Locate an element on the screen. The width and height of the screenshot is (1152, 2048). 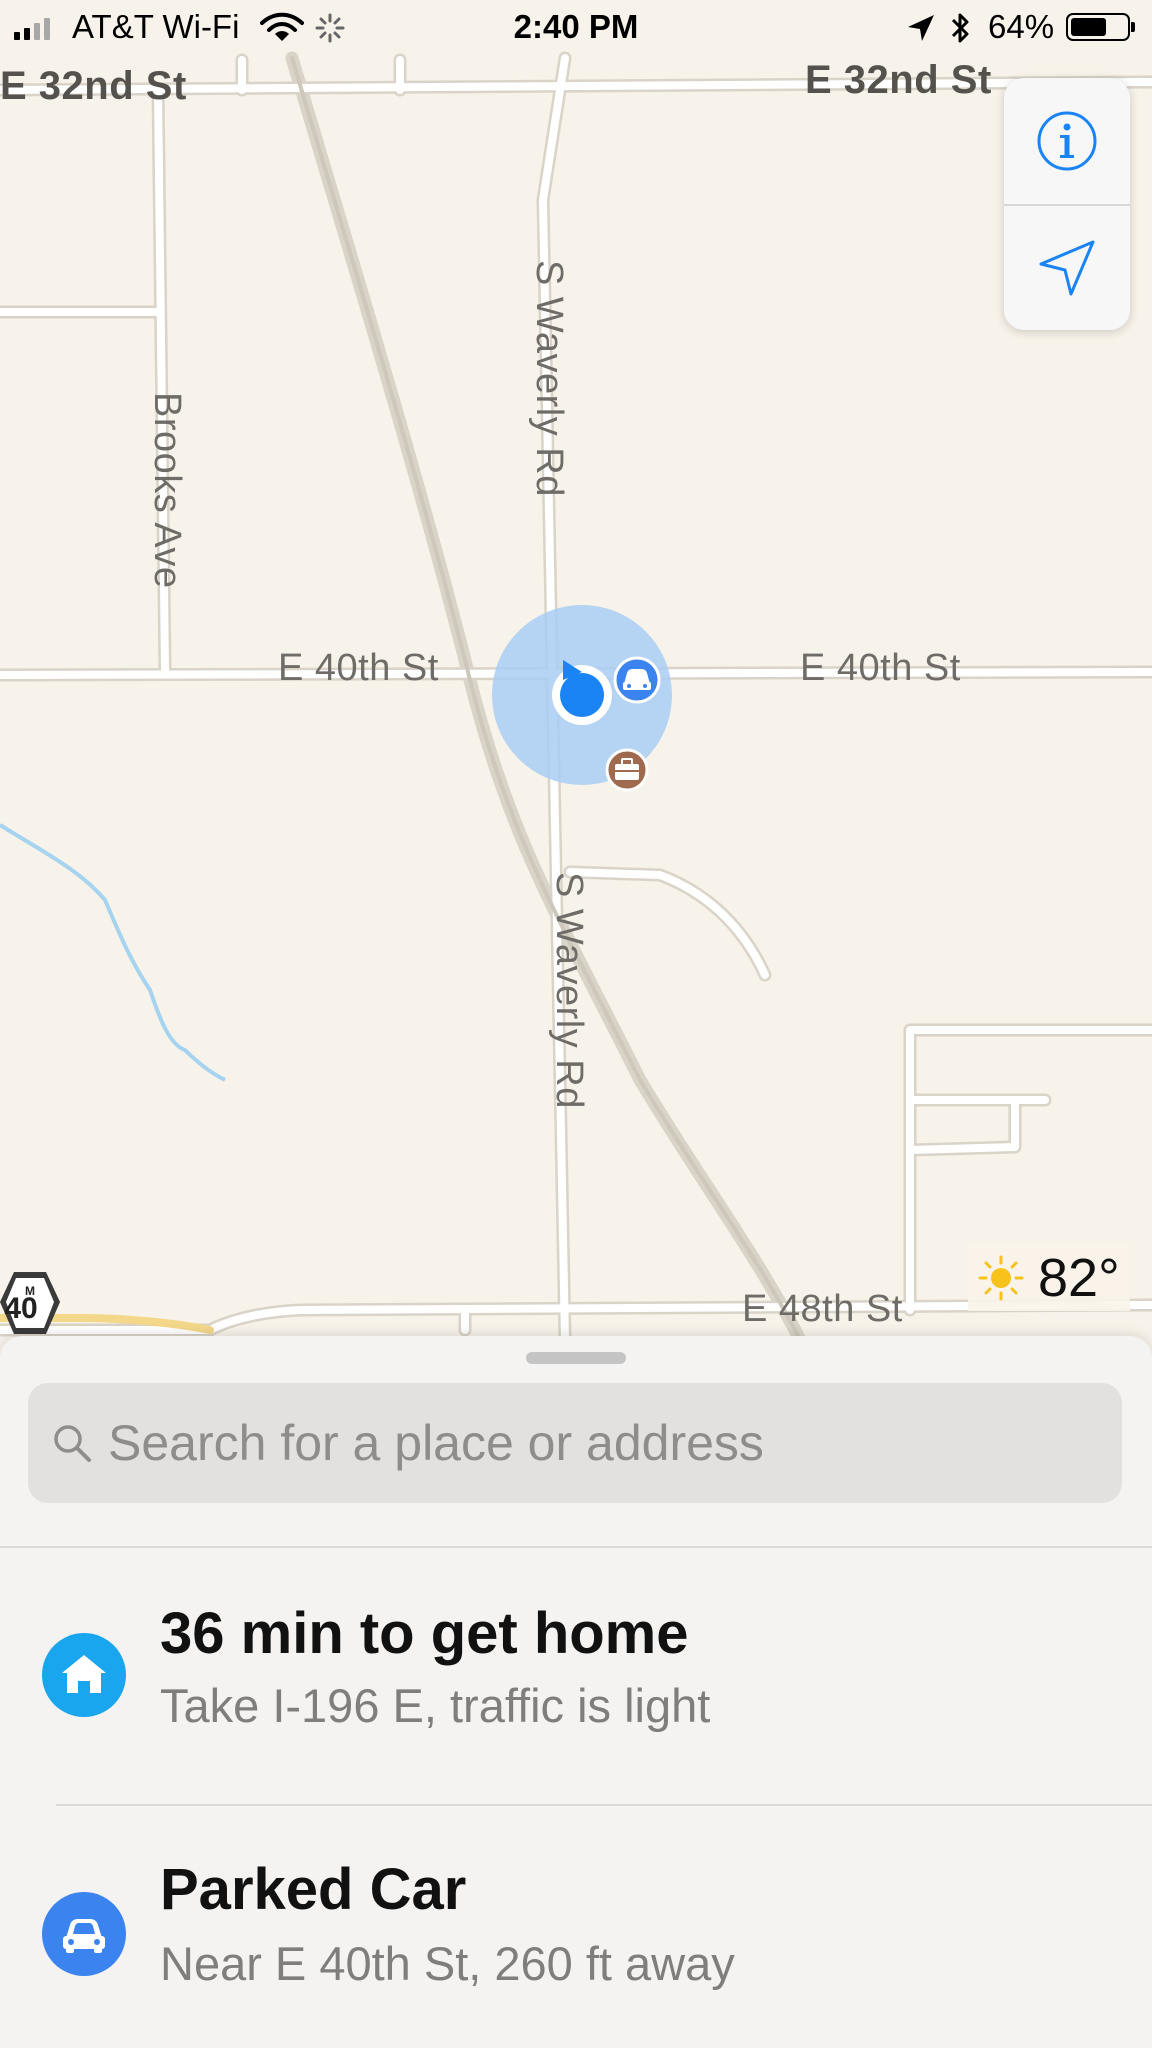
search-bar is located at coordinates (575, 1443).